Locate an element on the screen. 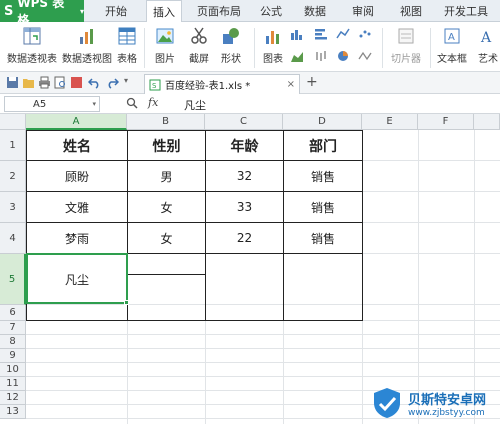  cell-d4: 销售 is located at coordinates (323, 238).